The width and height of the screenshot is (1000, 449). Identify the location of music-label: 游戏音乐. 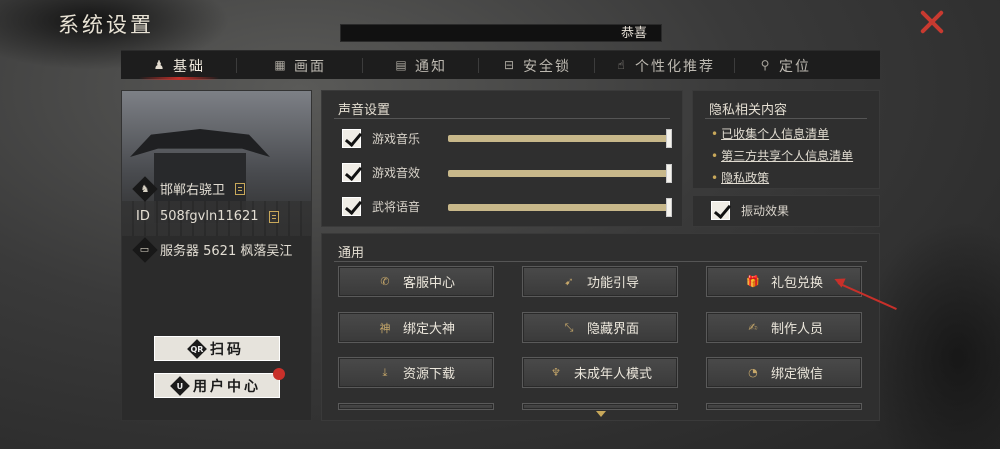
(396, 139).